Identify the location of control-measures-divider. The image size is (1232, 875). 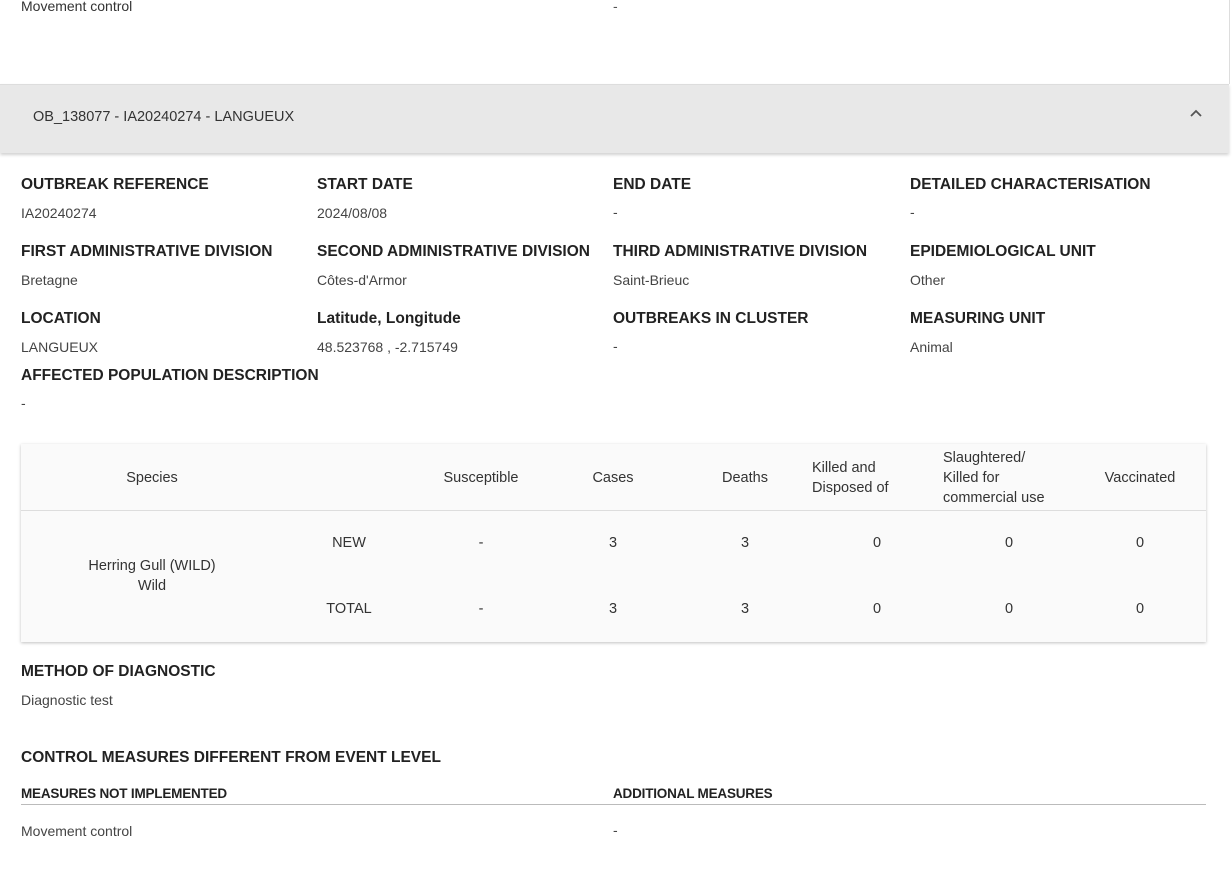
(613, 804).